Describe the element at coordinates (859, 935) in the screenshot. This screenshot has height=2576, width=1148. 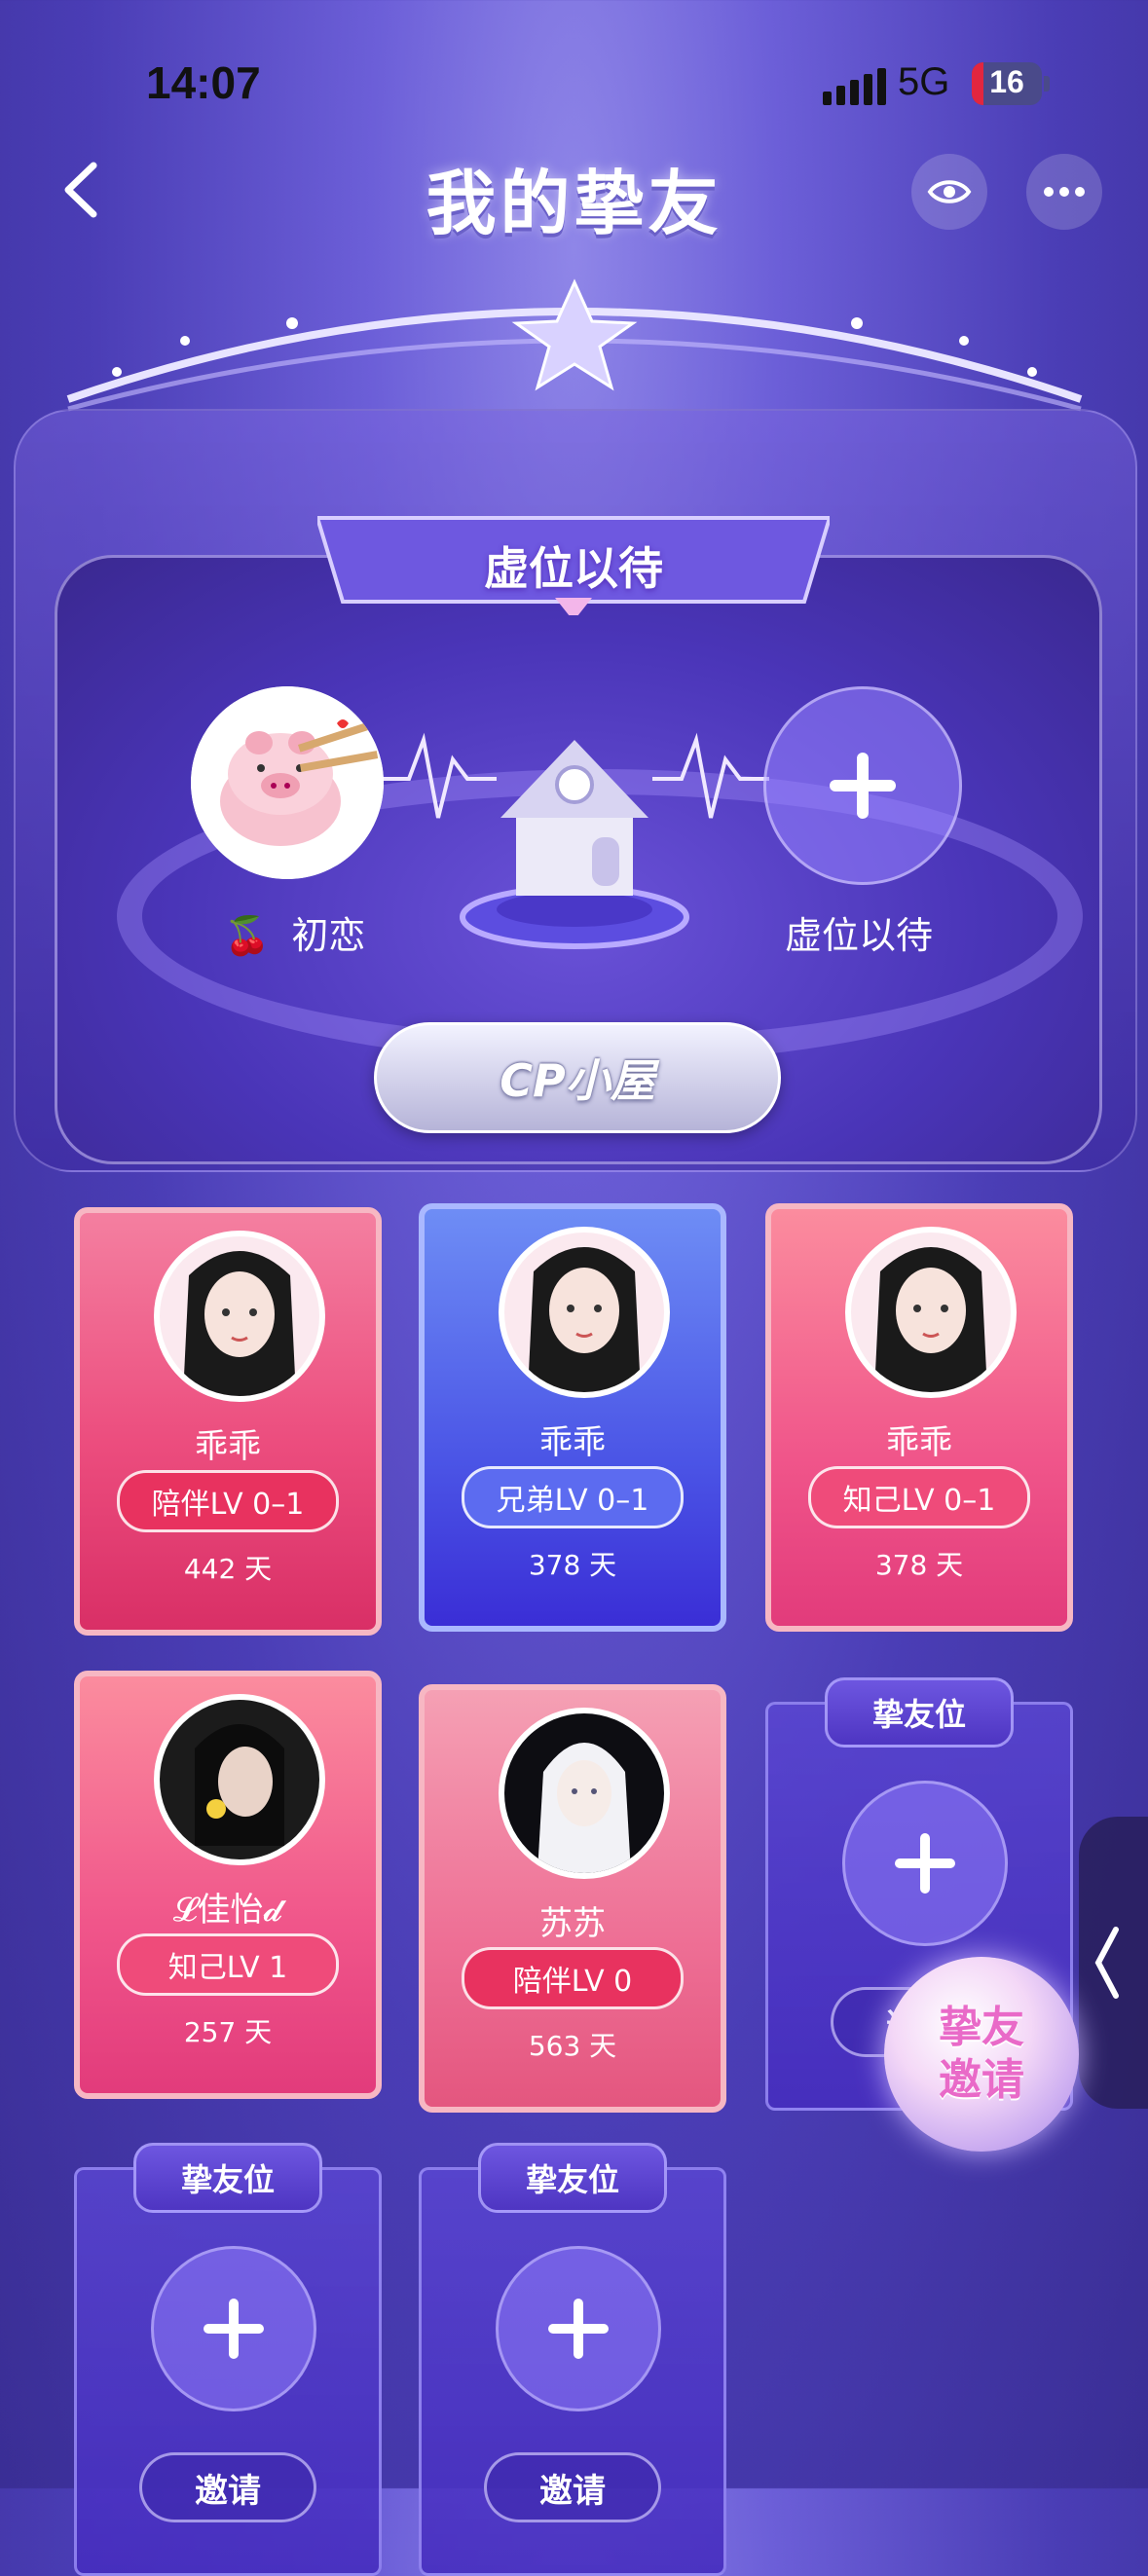
I see `cp-right-label: 虚位以待` at that location.